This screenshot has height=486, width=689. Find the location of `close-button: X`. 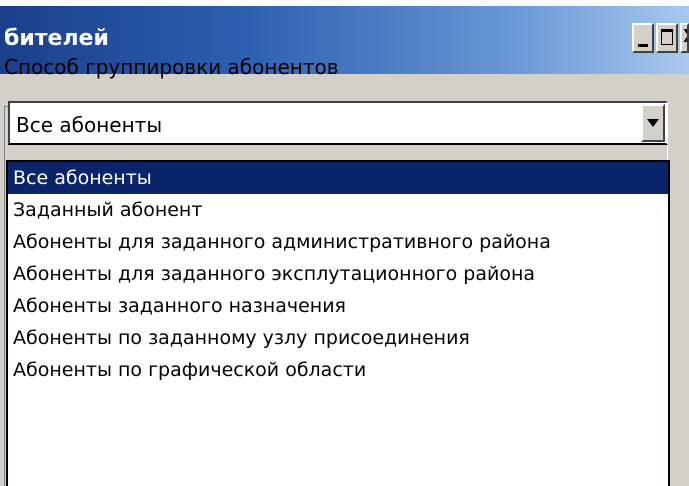

close-button: X is located at coordinates (684, 38).